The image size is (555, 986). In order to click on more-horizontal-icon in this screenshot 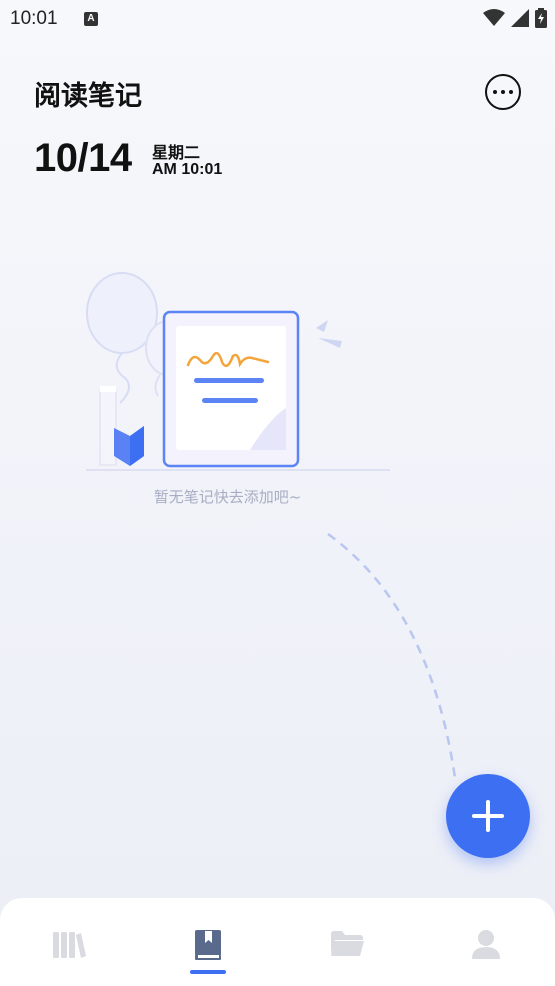, I will do `click(495, 92)`.